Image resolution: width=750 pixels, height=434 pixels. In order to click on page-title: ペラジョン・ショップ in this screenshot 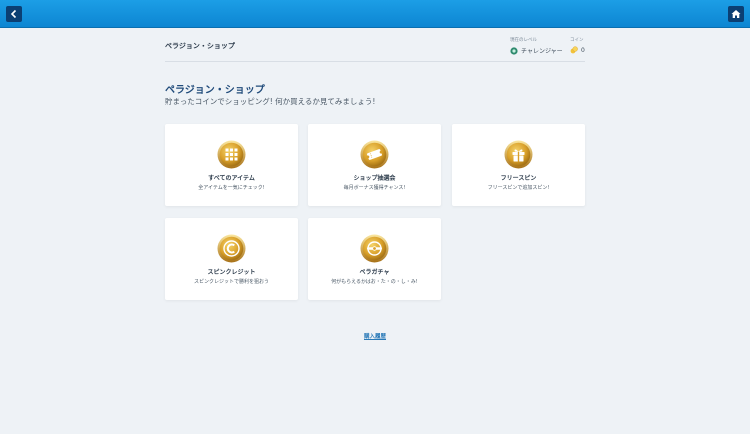, I will do `click(215, 90)`.